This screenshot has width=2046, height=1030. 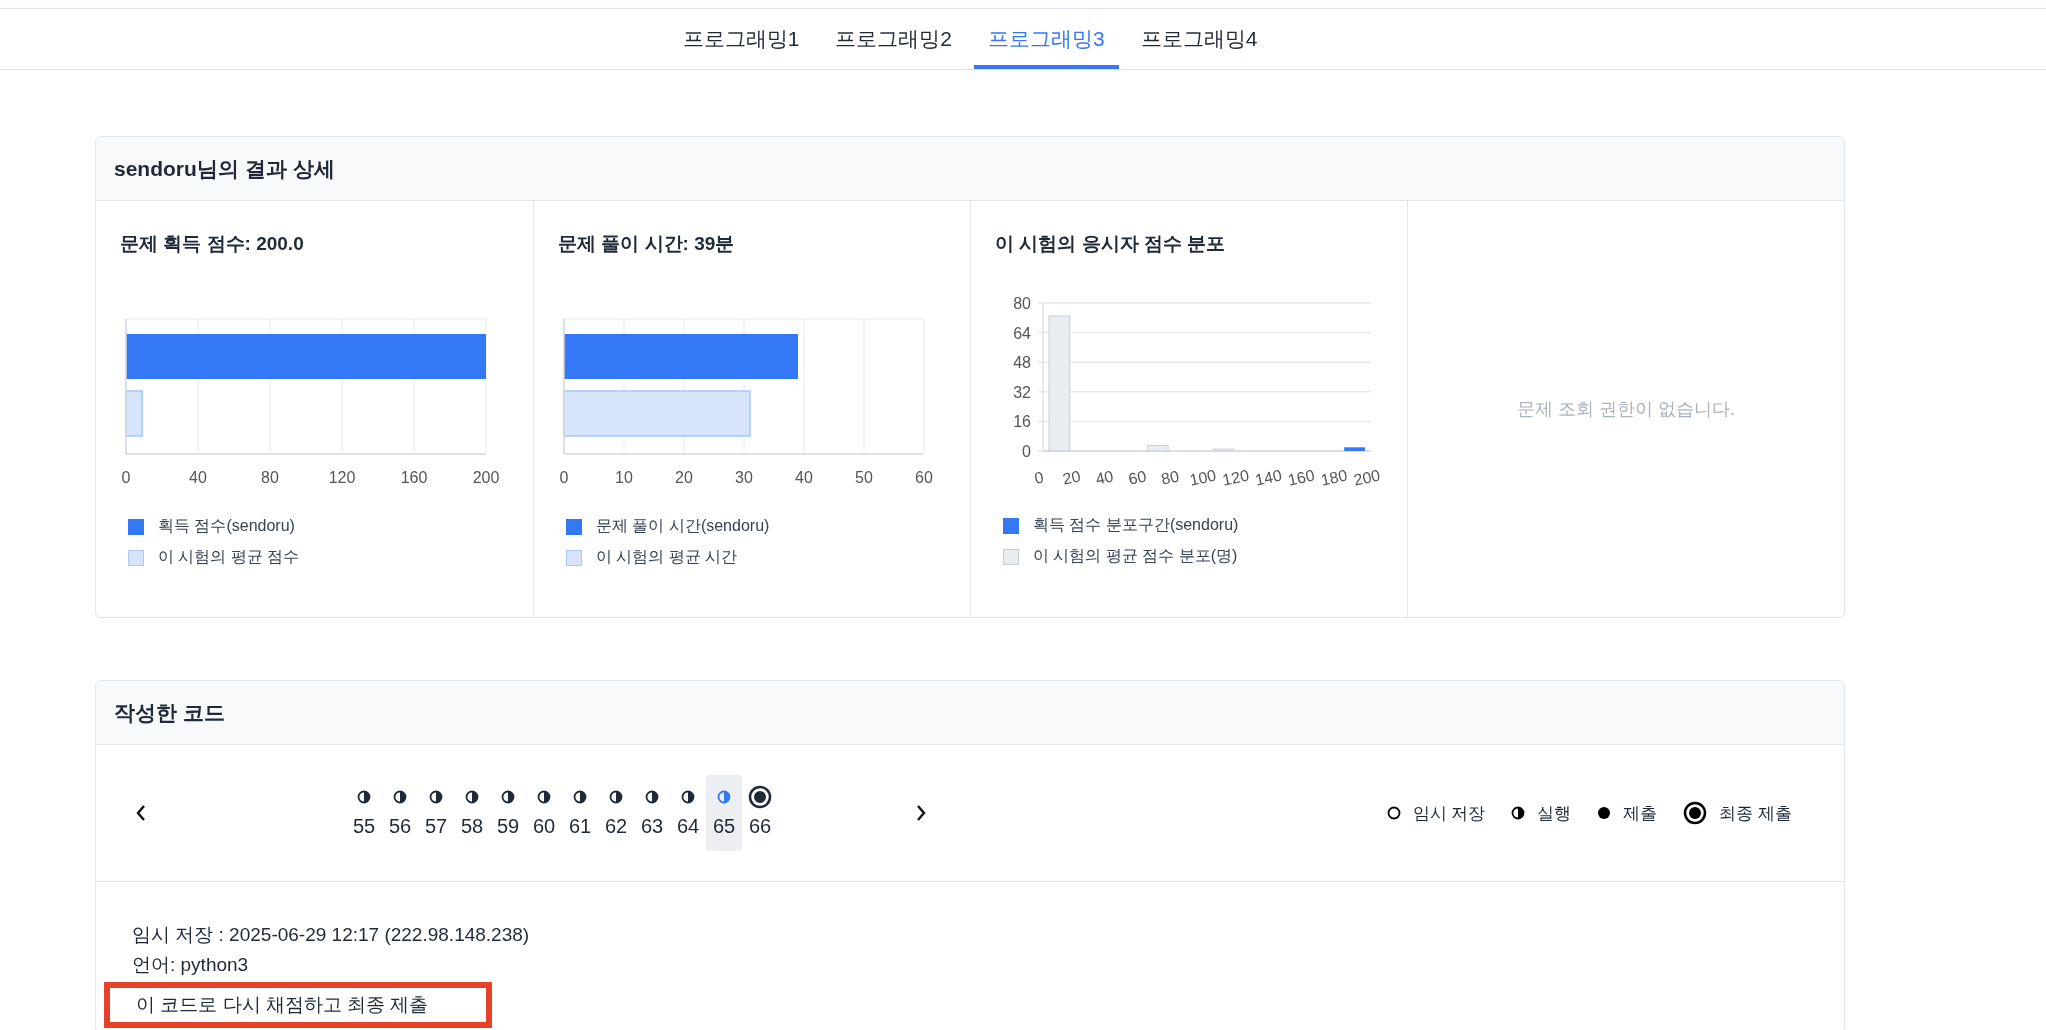 I want to click on chevron-right-icon, so click(x=921, y=813).